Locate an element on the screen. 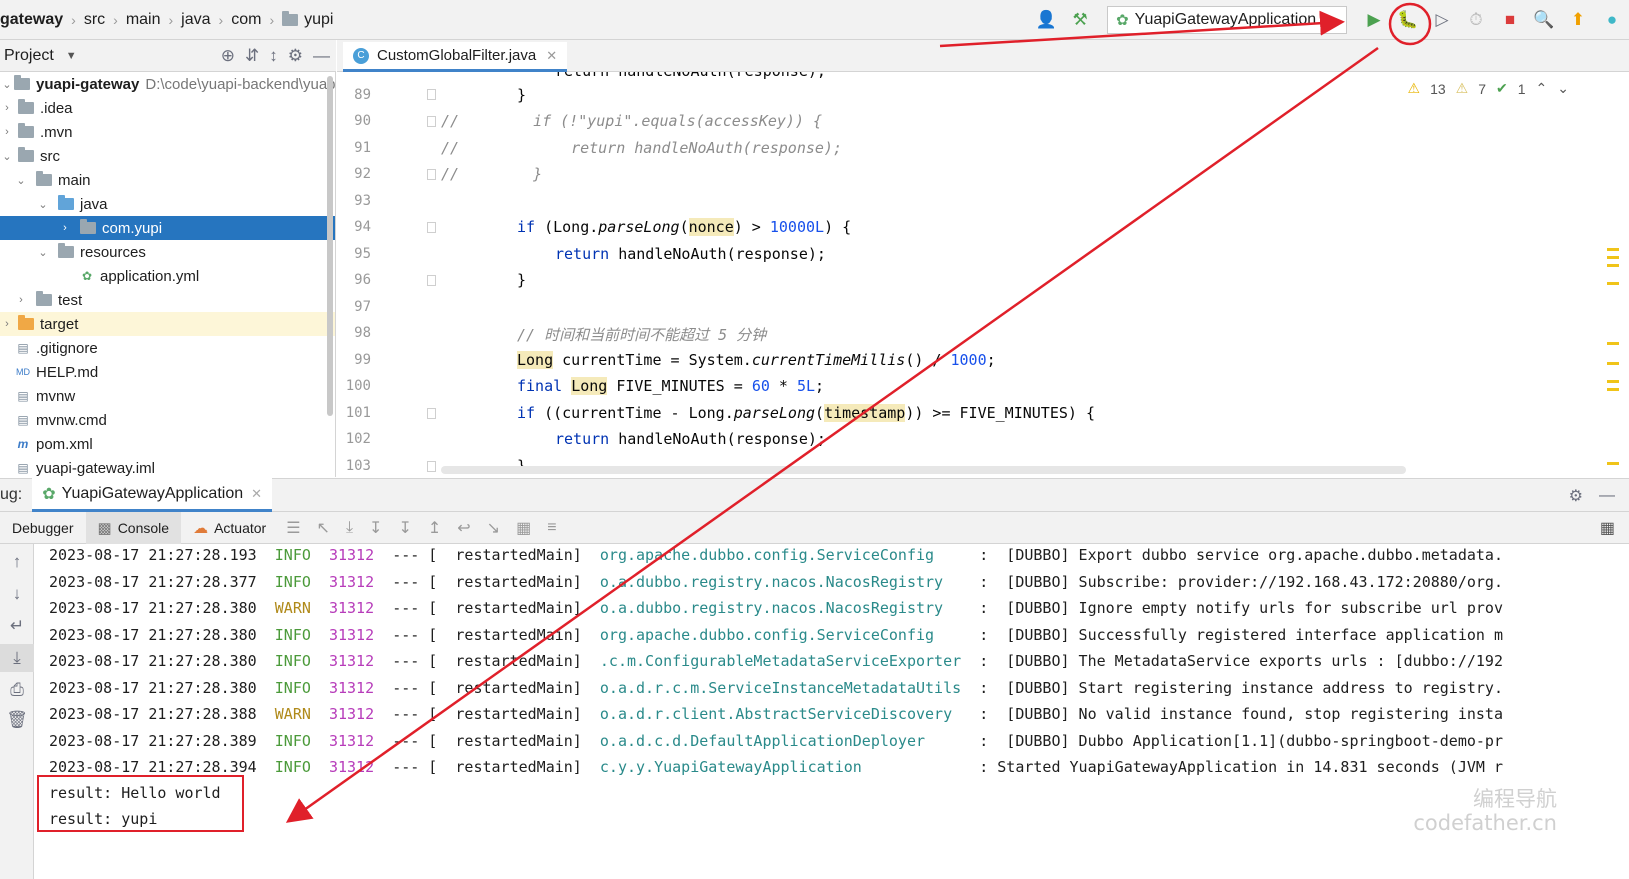 Image resolution: width=1629 pixels, height=879 pixels. console-side-toolbar: ↑ ↓ ↵ ⤓ ⎙ 🗑 is located at coordinates (17, 711).